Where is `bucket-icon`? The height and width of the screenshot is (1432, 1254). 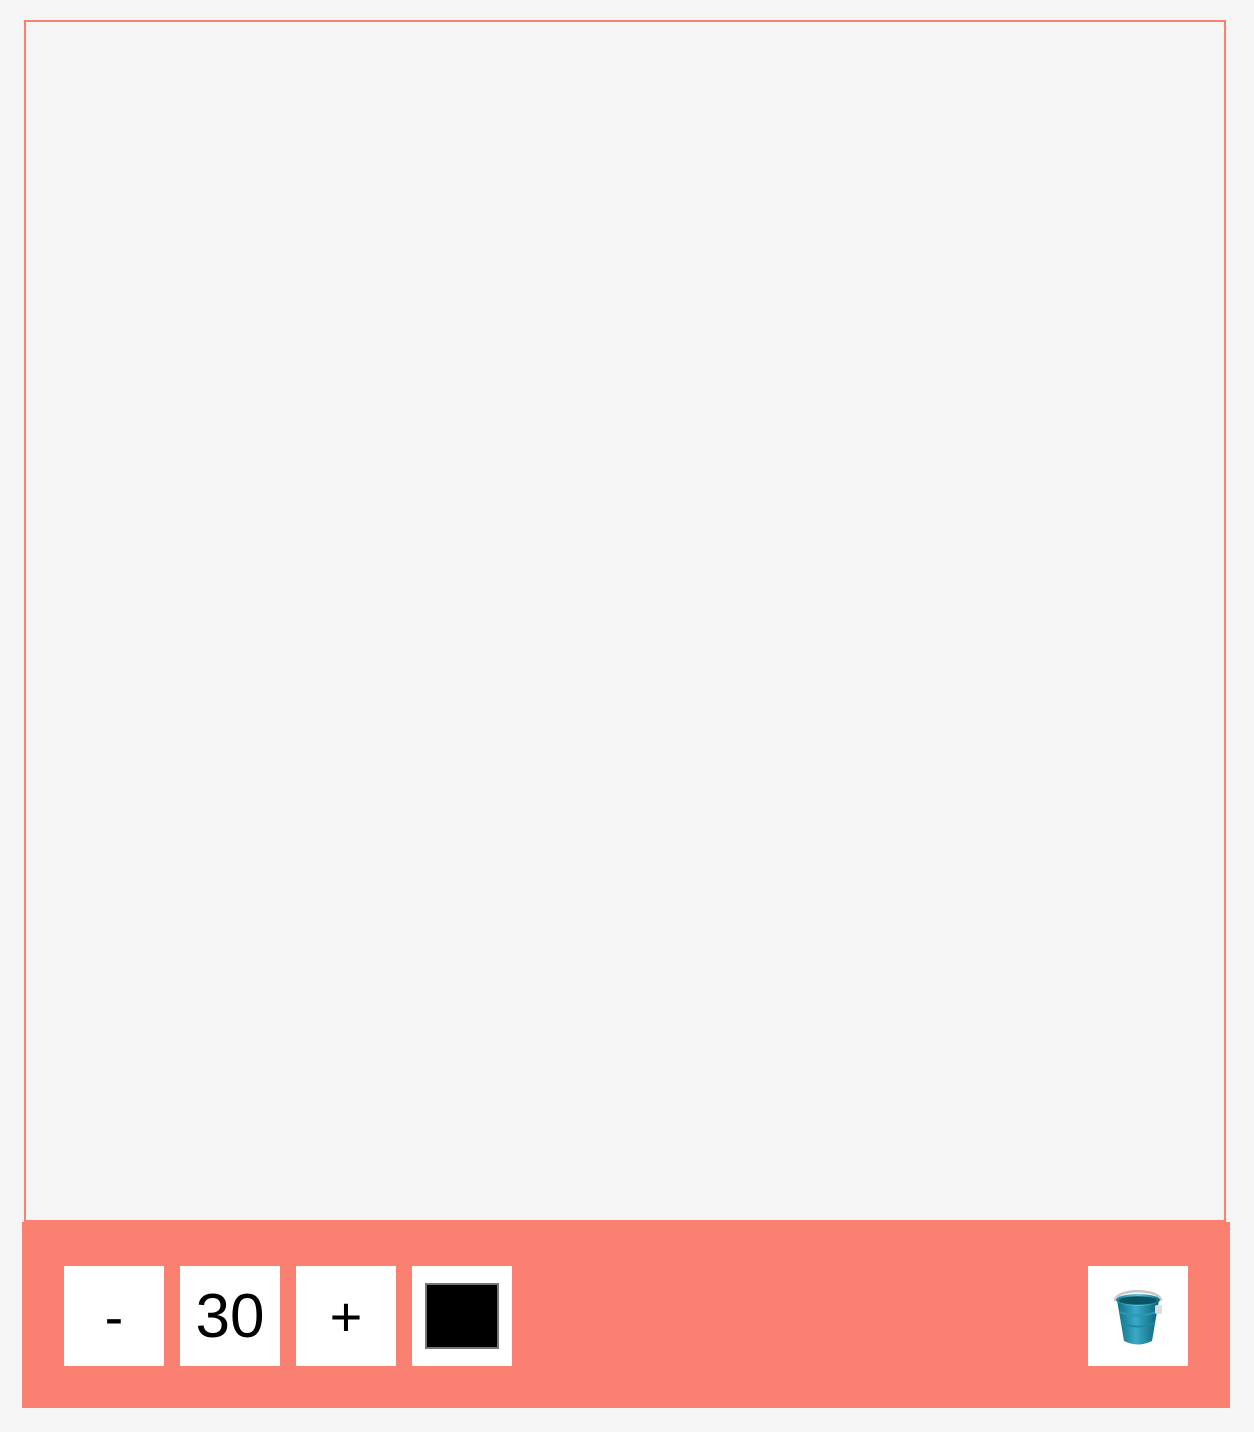 bucket-icon is located at coordinates (1138, 1317).